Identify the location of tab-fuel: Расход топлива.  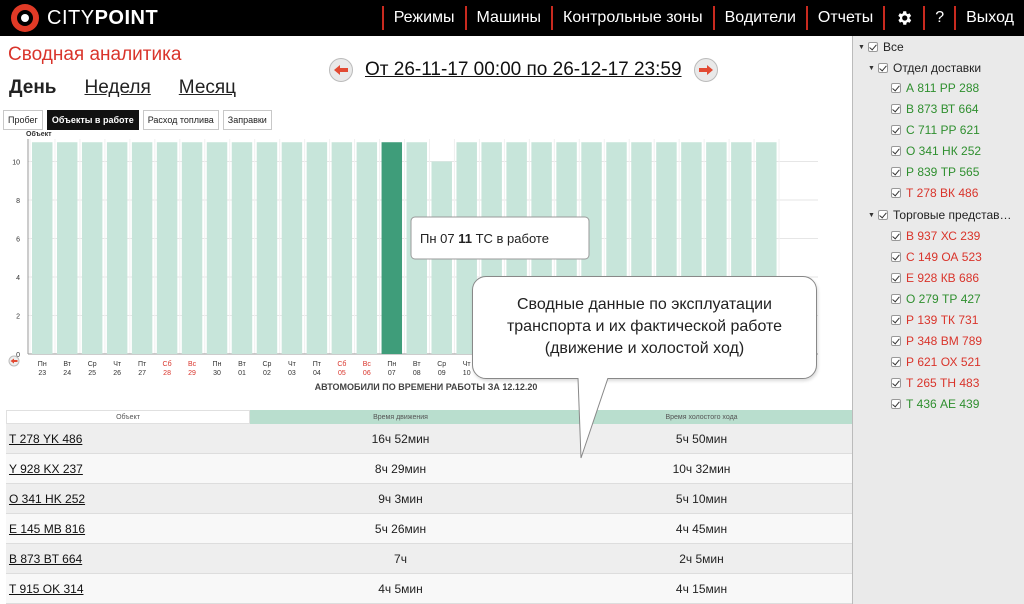
(180, 120).